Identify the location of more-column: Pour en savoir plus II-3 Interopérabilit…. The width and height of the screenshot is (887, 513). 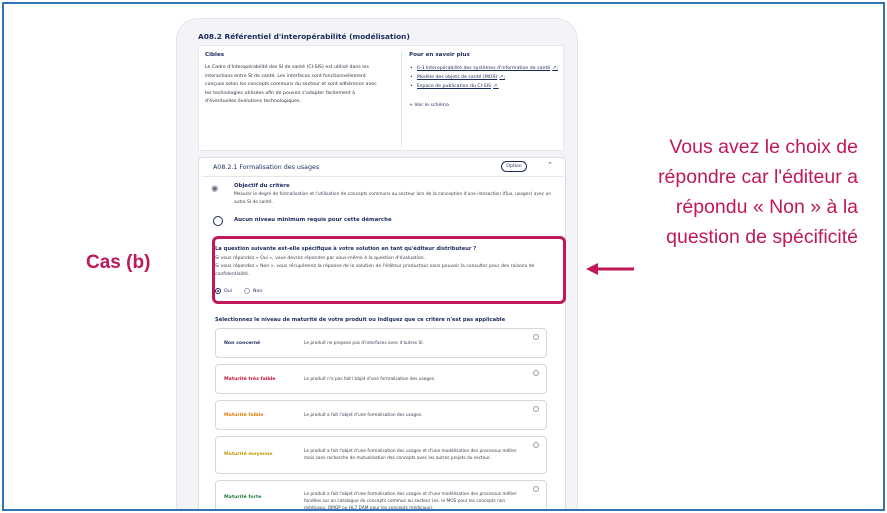
(484, 80).